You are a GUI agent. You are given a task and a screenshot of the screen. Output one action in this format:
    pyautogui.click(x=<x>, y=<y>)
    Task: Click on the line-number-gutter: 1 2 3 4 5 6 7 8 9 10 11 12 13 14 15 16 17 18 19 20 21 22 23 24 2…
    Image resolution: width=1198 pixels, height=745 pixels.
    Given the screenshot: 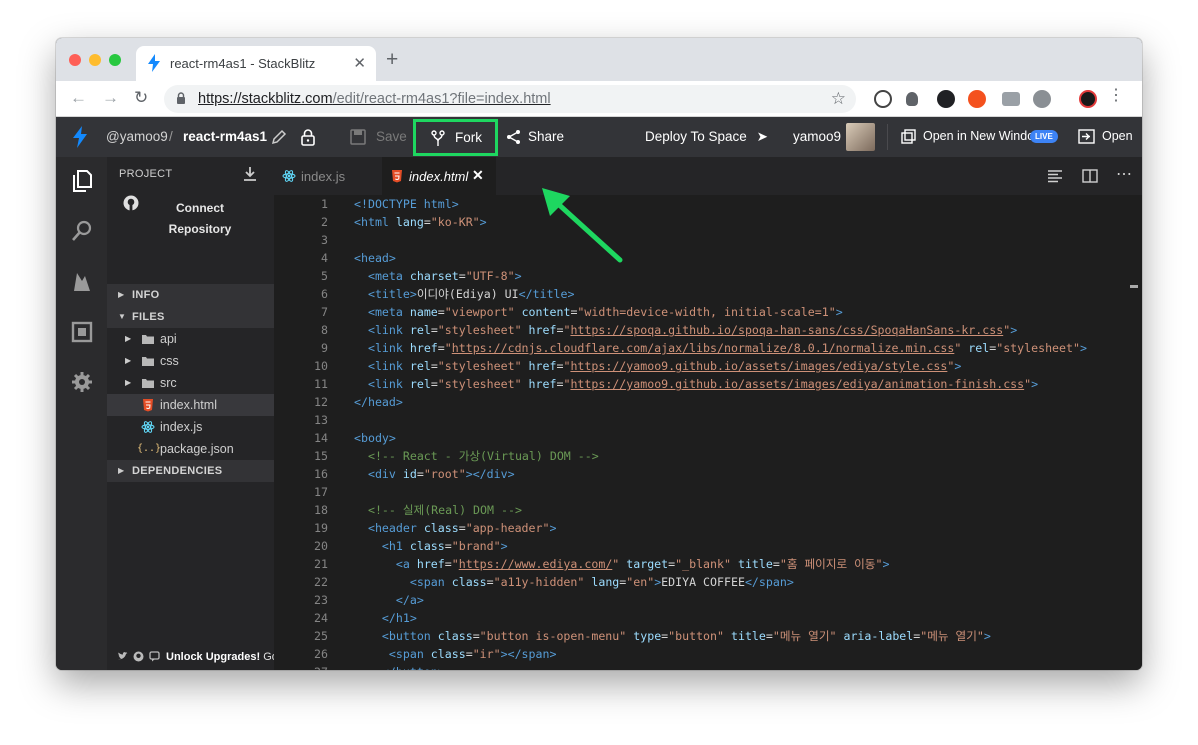 What is the action you would take?
    pyautogui.click(x=304, y=432)
    